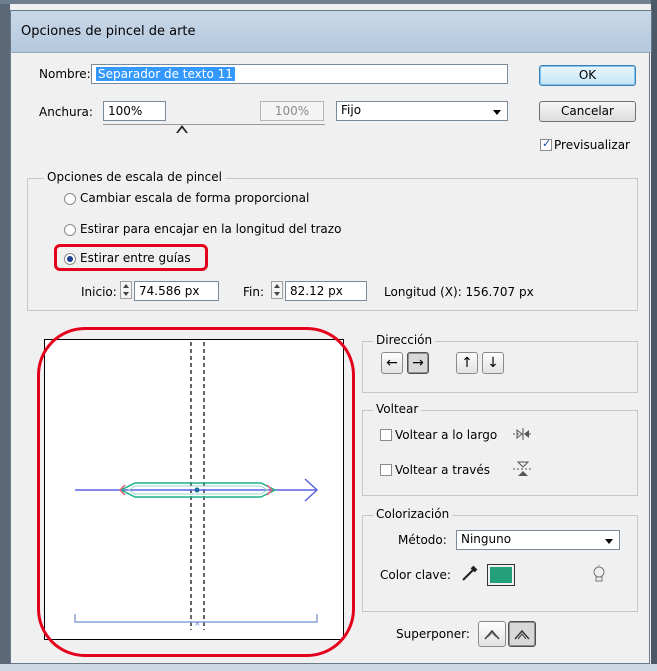  What do you see at coordinates (331, 31) in the screenshot?
I see `dialog-titlebar: Opciones de pincel de arte` at bounding box center [331, 31].